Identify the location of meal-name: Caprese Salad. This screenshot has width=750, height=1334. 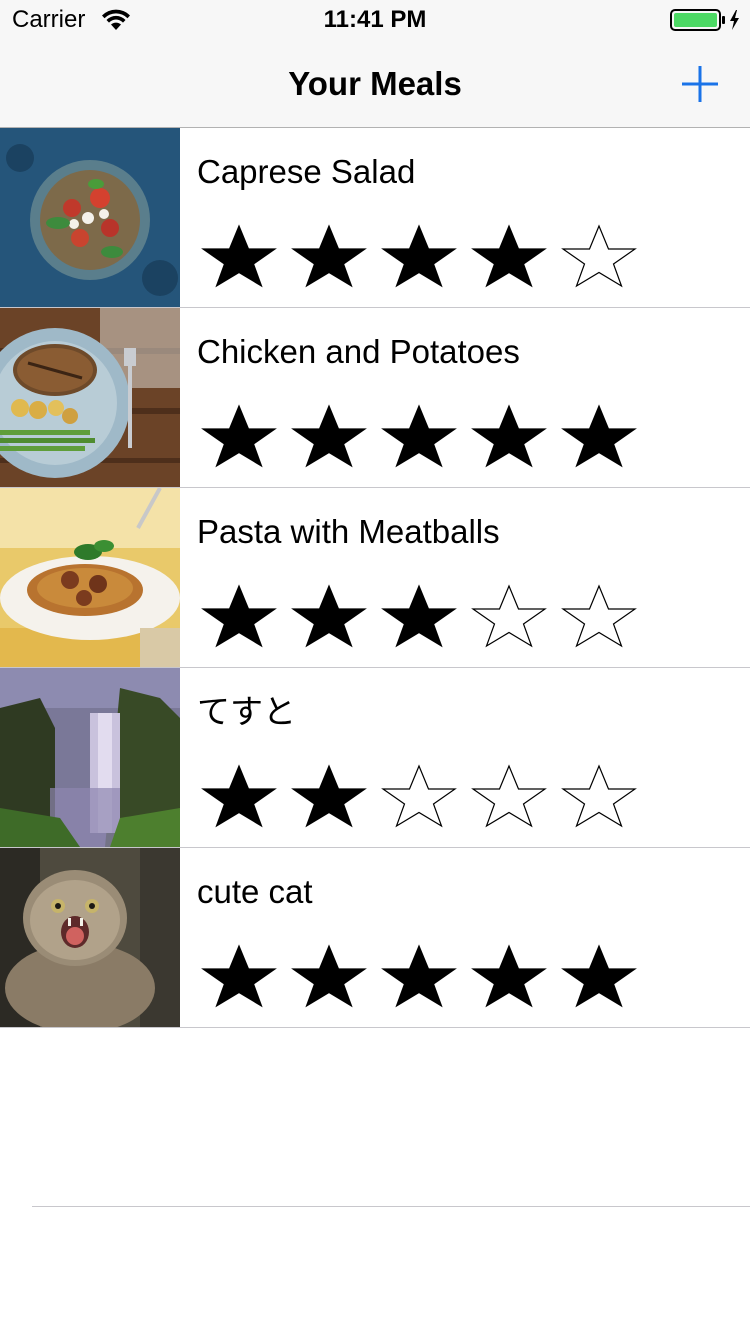
(306, 171).